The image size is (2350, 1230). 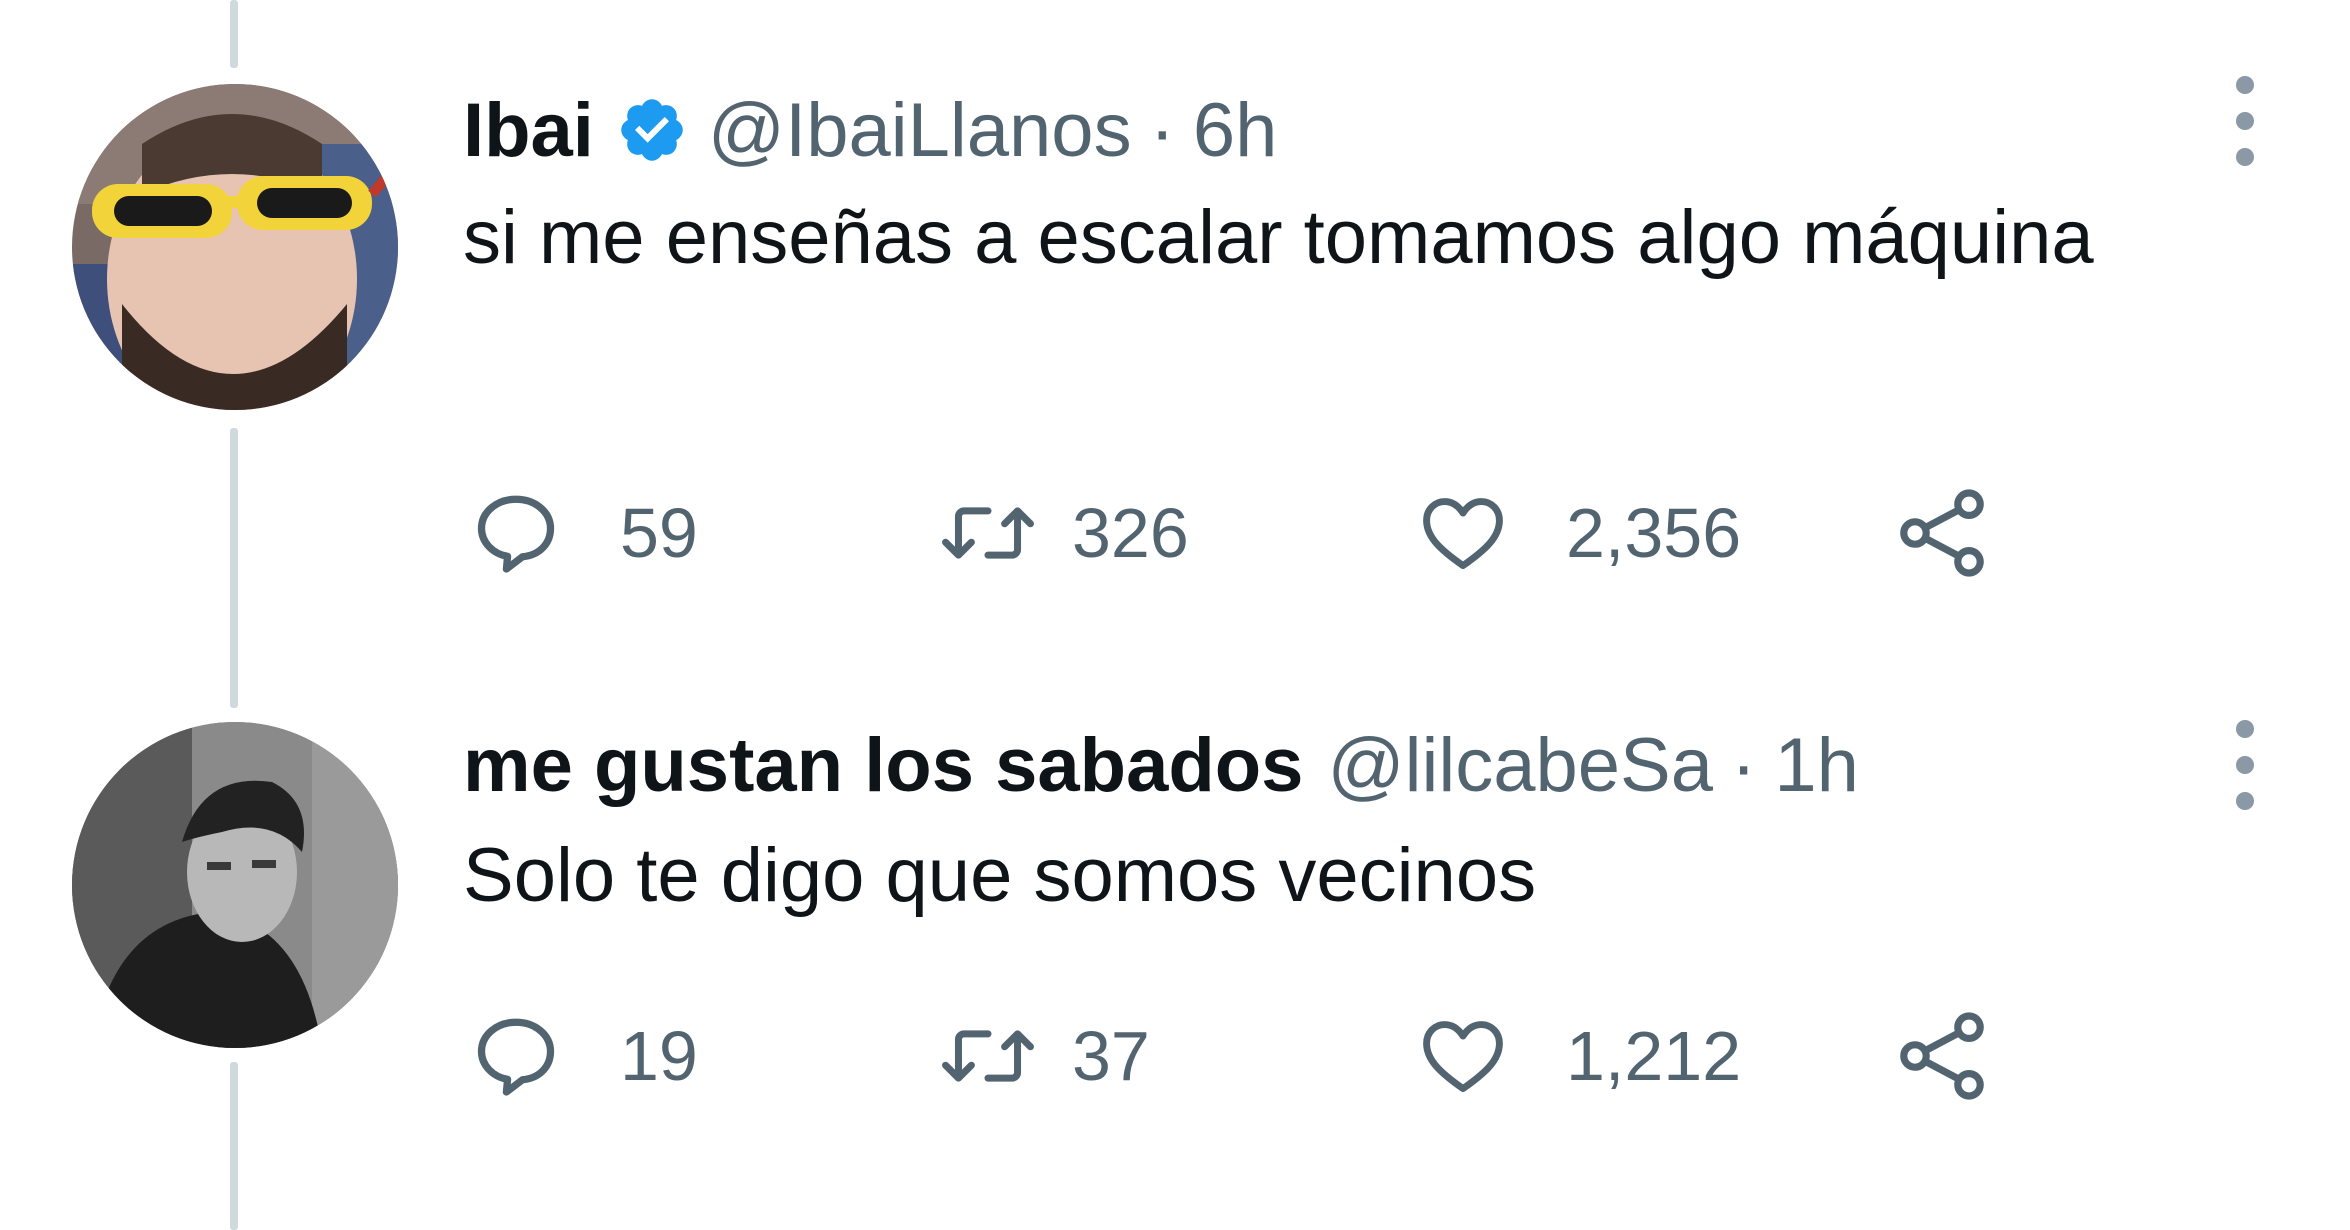 What do you see at coordinates (584, 1056) in the screenshot?
I see `reply-button: 19` at bounding box center [584, 1056].